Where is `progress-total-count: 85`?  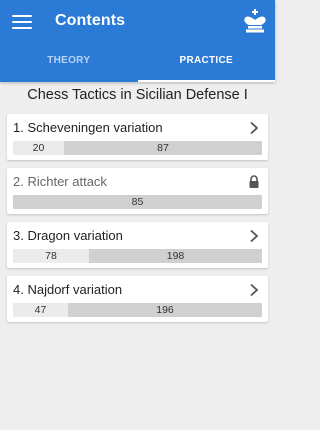
progress-total-count: 85 is located at coordinates (137, 202).